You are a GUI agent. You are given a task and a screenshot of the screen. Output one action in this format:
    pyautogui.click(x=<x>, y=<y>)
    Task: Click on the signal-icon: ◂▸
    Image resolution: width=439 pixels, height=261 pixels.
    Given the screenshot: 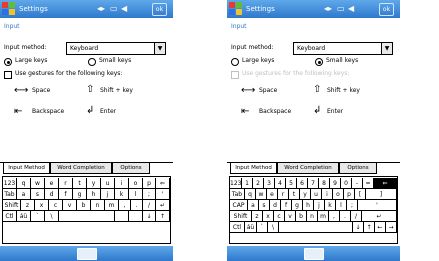 What is the action you would take?
    pyautogui.click(x=101, y=9)
    